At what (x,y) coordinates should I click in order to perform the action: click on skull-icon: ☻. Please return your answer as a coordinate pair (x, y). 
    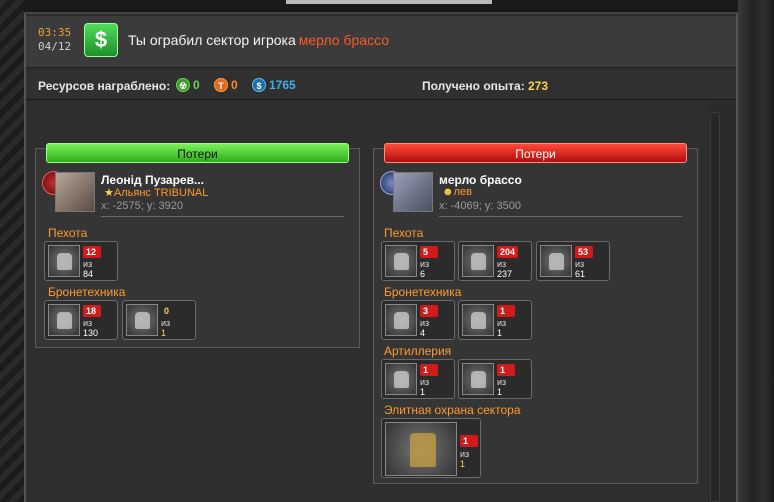
    Looking at the image, I should click on (448, 192).